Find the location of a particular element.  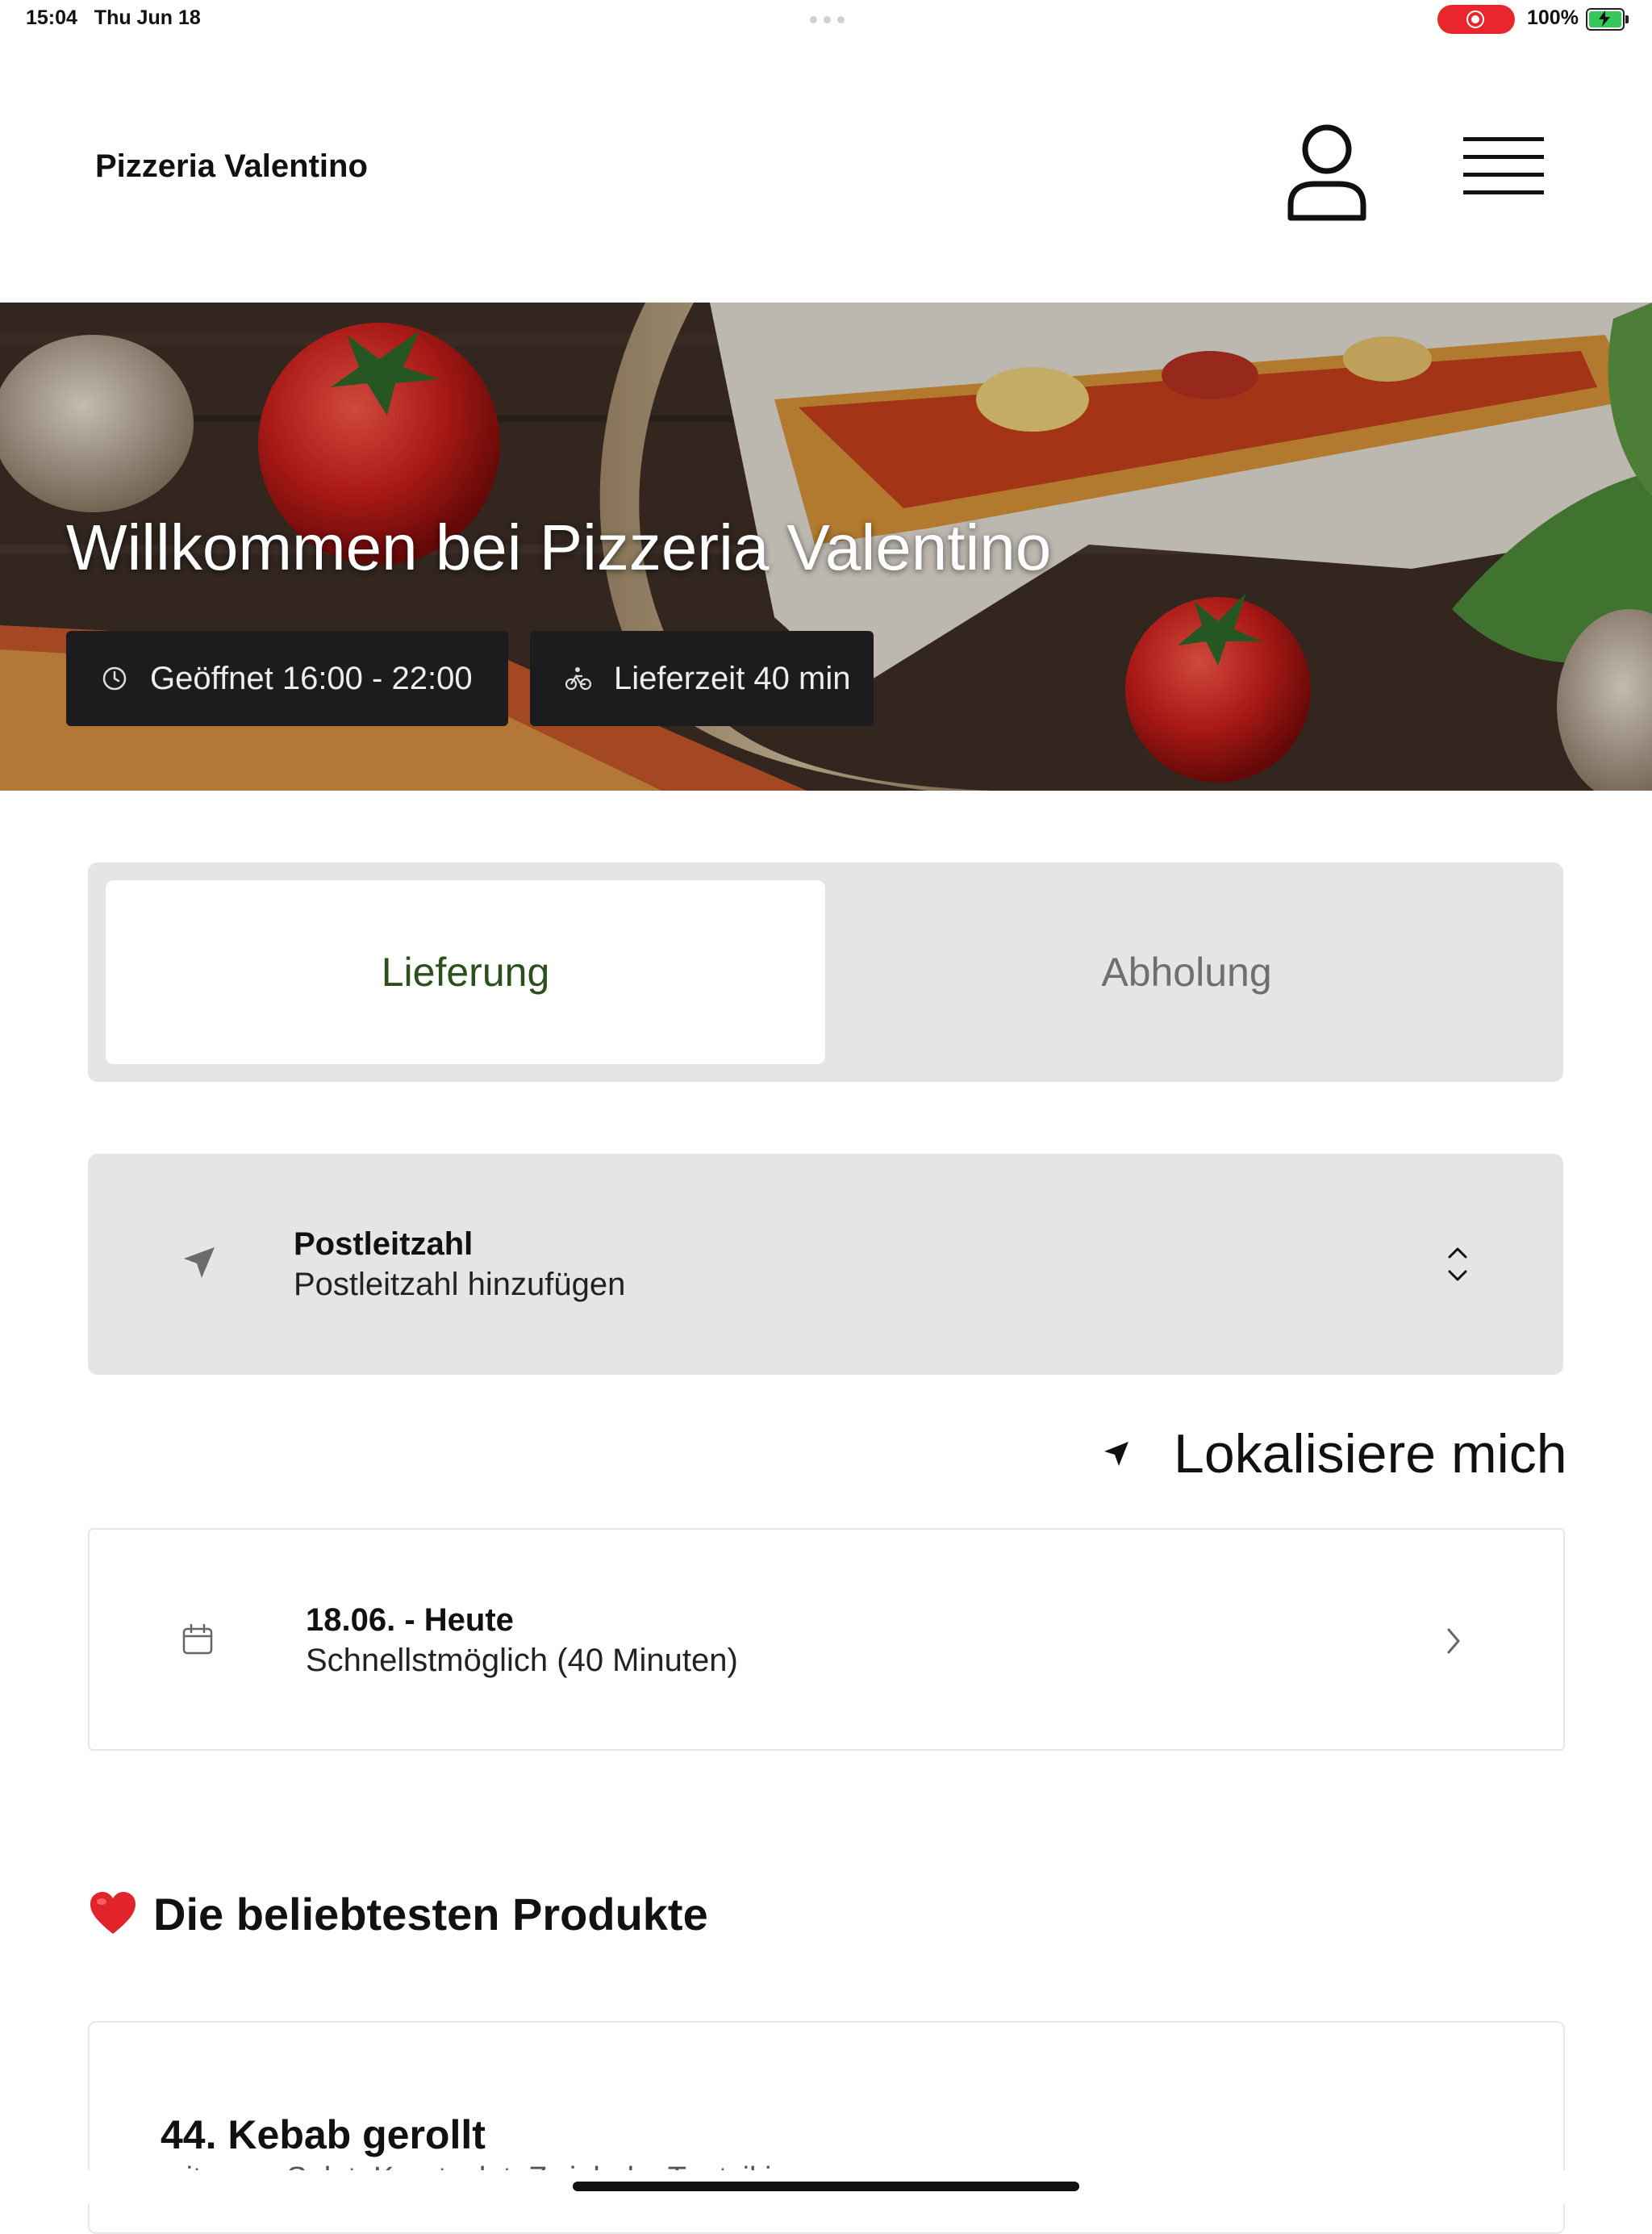

delivery-date: 18.06. - Heute is located at coordinates (410, 1620).